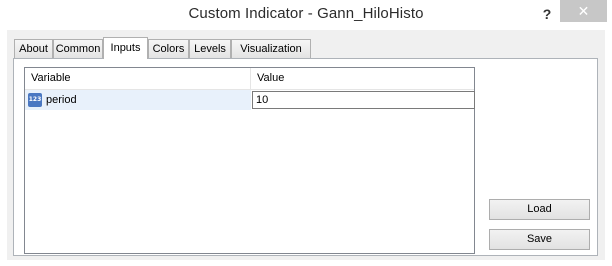 This screenshot has height=266, width=612. I want to click on title-bar: Custom Indicator - Gann_HiloHisto ? ✕, so click(306, 15).